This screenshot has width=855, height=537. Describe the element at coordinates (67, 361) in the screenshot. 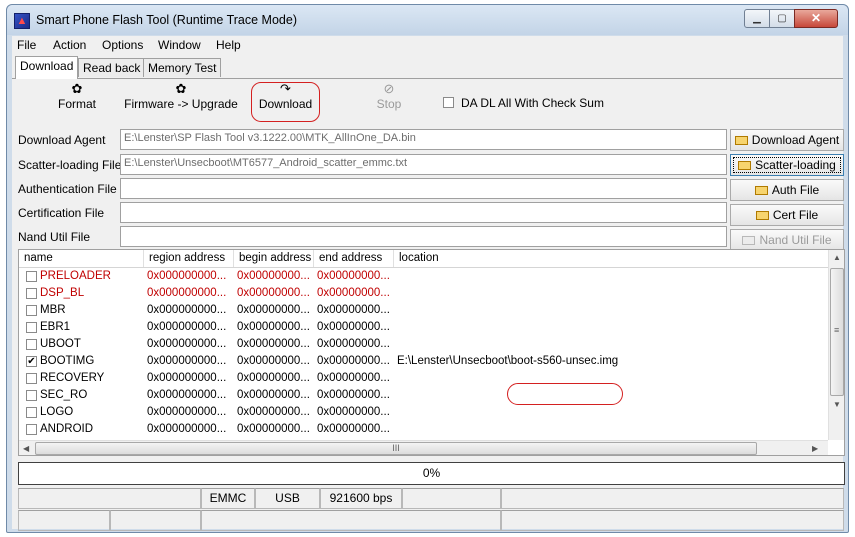

I see `partition-name: BOOTIMG` at that location.